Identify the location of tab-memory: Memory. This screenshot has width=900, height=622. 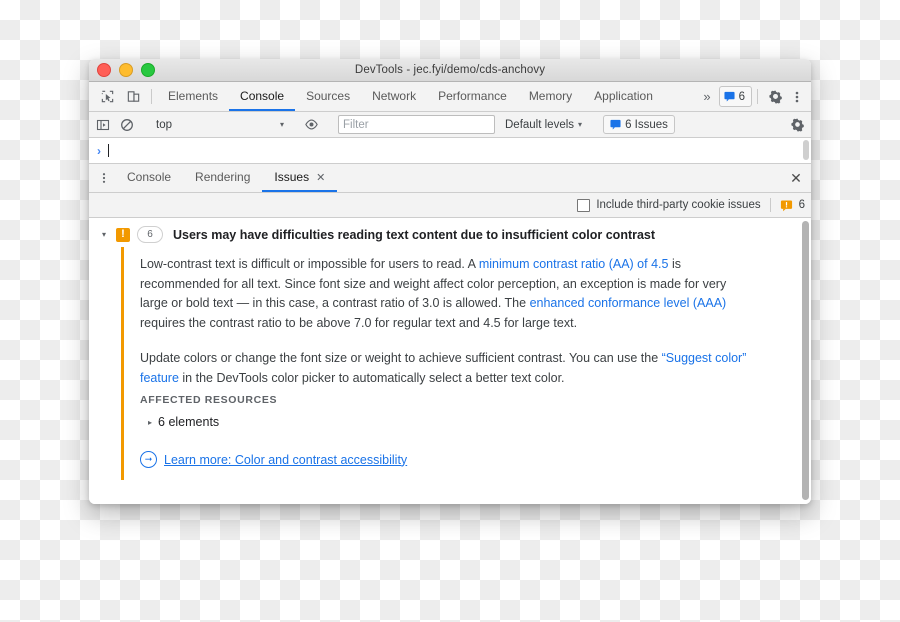
(550, 96).